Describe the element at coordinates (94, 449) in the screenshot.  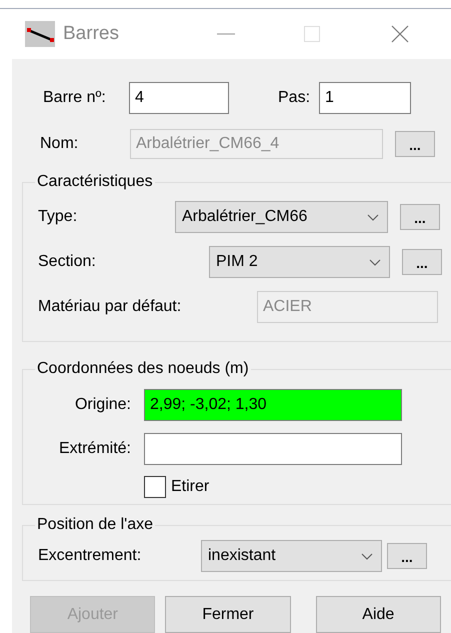
I see `field-label: Extrémité:` at that location.